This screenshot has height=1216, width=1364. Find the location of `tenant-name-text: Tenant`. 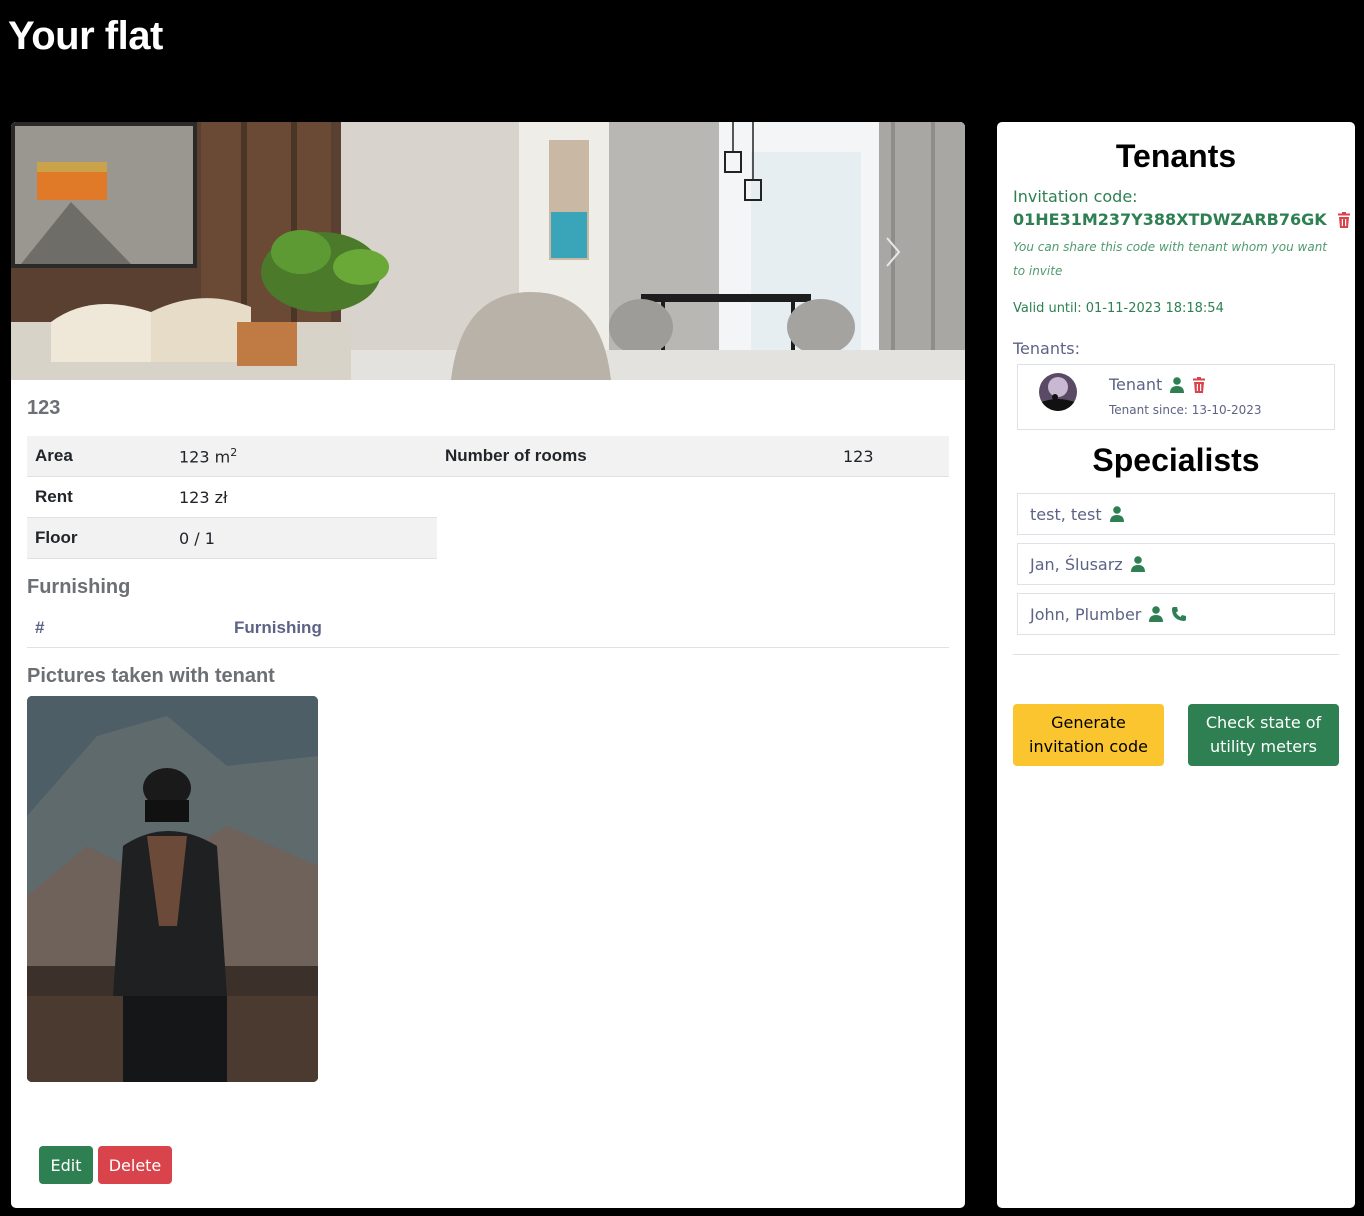

tenant-name-text: Tenant is located at coordinates (1136, 384).